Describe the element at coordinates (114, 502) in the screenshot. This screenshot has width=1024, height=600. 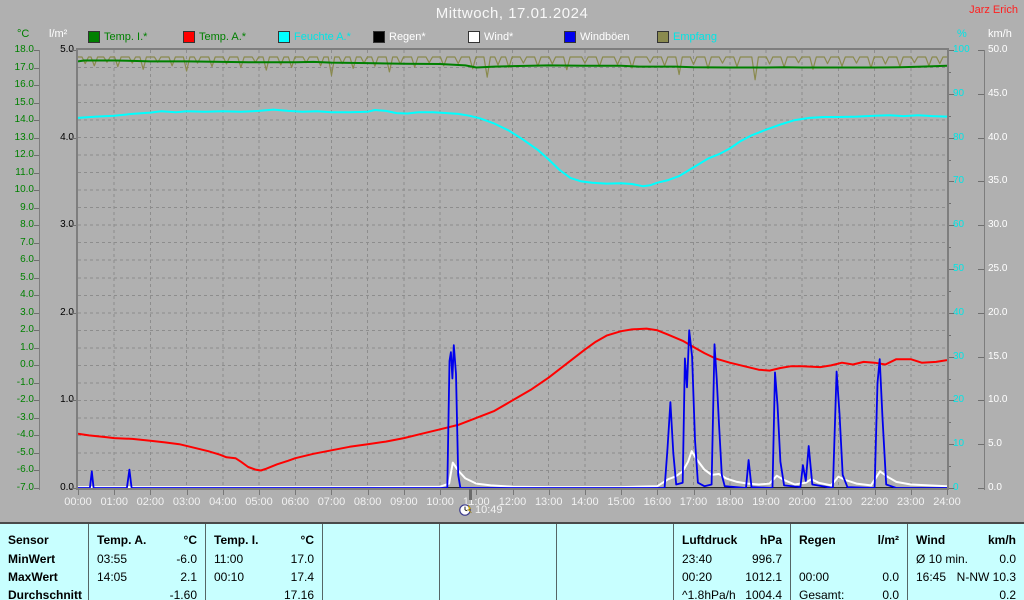
I see `time-label: 01:00` at that location.